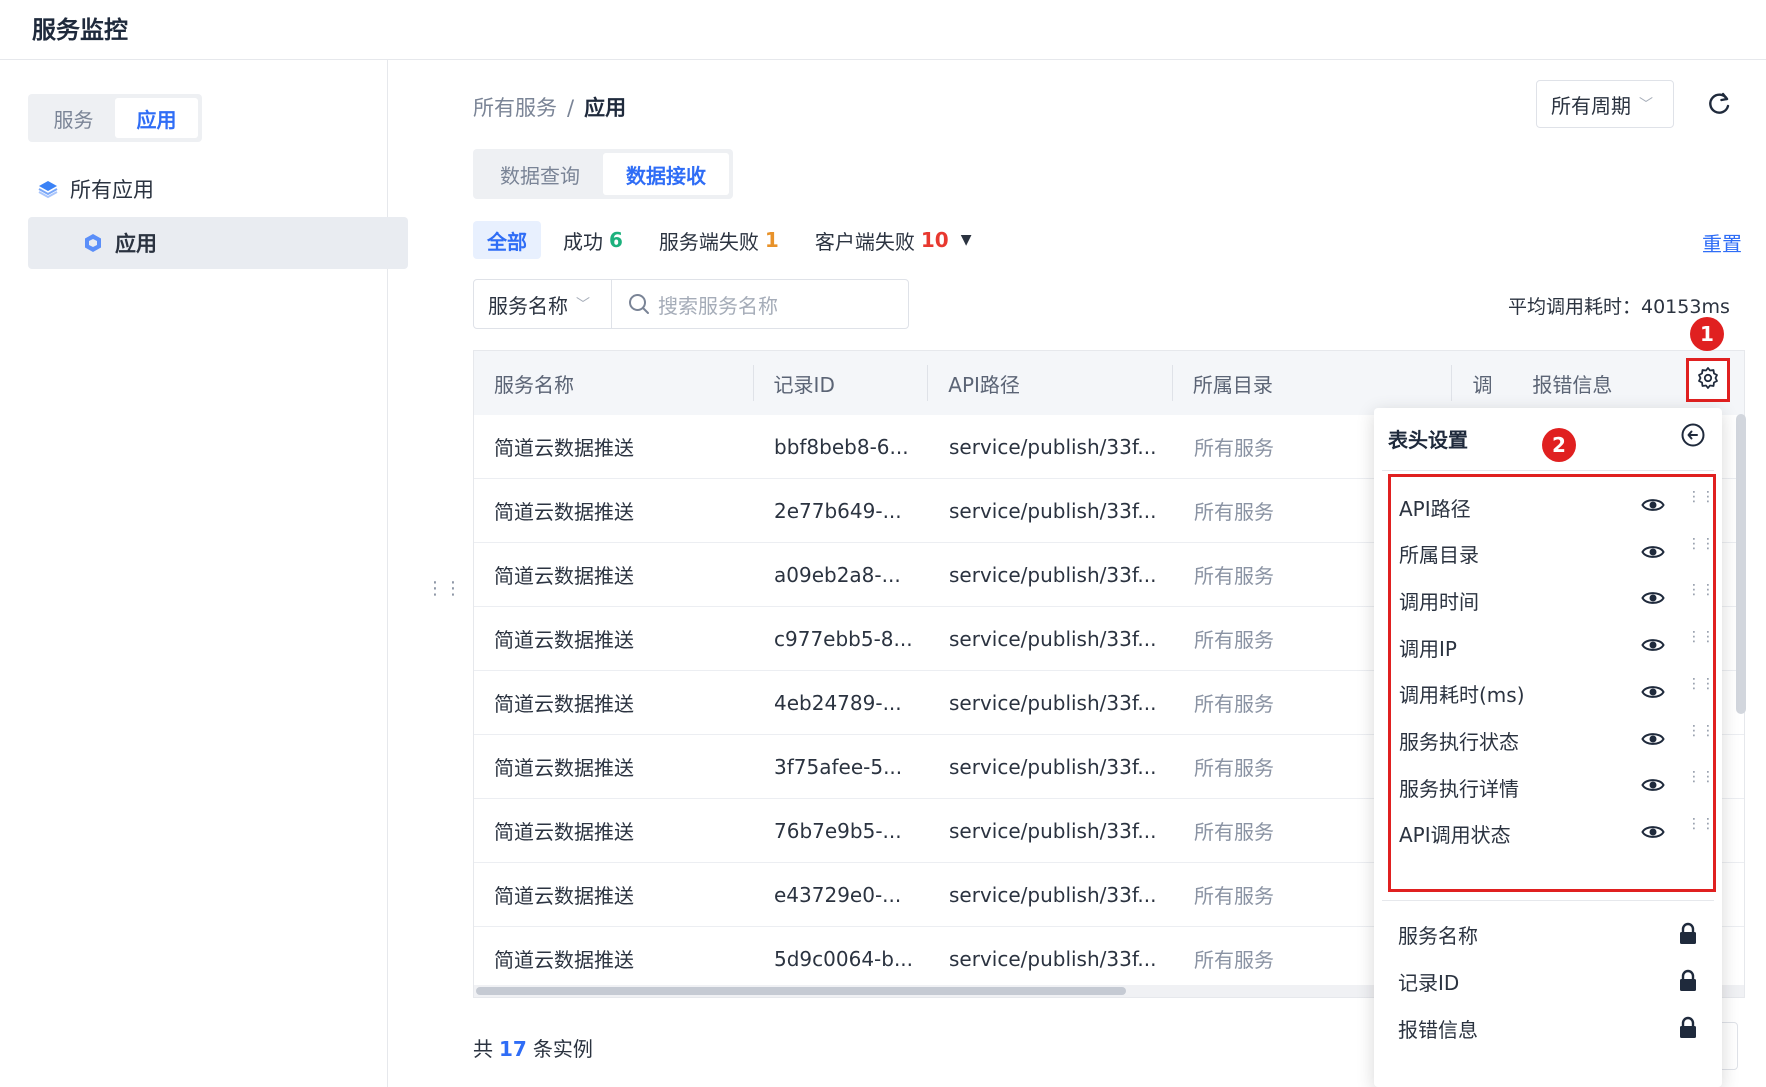 The height and width of the screenshot is (1087, 1766). Describe the element at coordinates (93, 243) in the screenshot. I see `cube-icon` at that location.